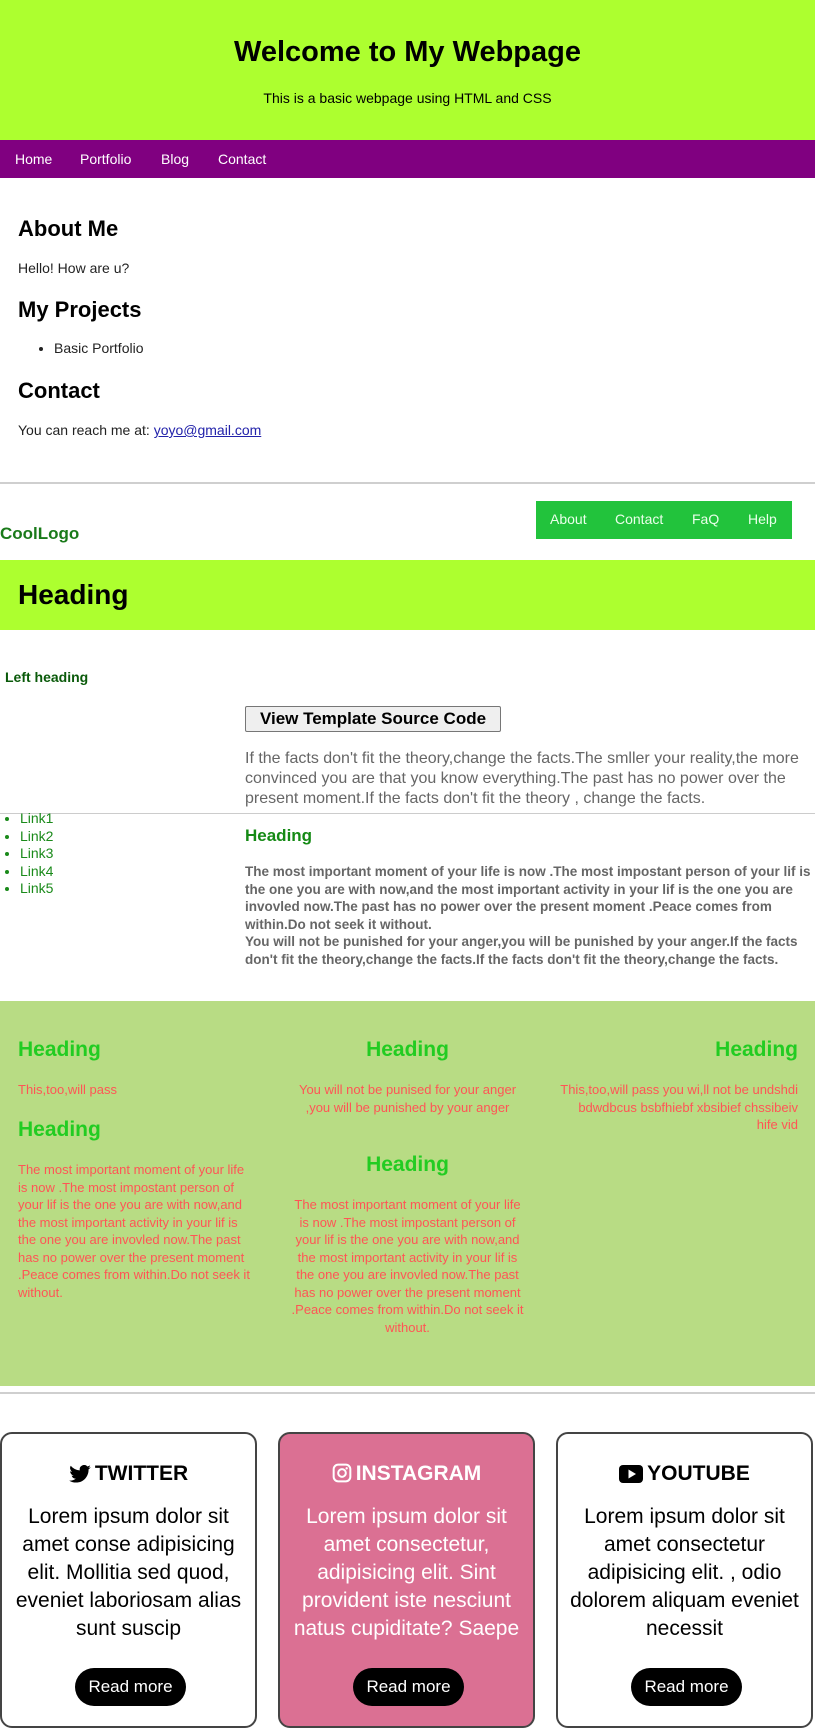 Image resolution: width=815 pixels, height=1728 pixels. What do you see at coordinates (59, 390) in the screenshot?
I see `contact-heading: Contact` at bounding box center [59, 390].